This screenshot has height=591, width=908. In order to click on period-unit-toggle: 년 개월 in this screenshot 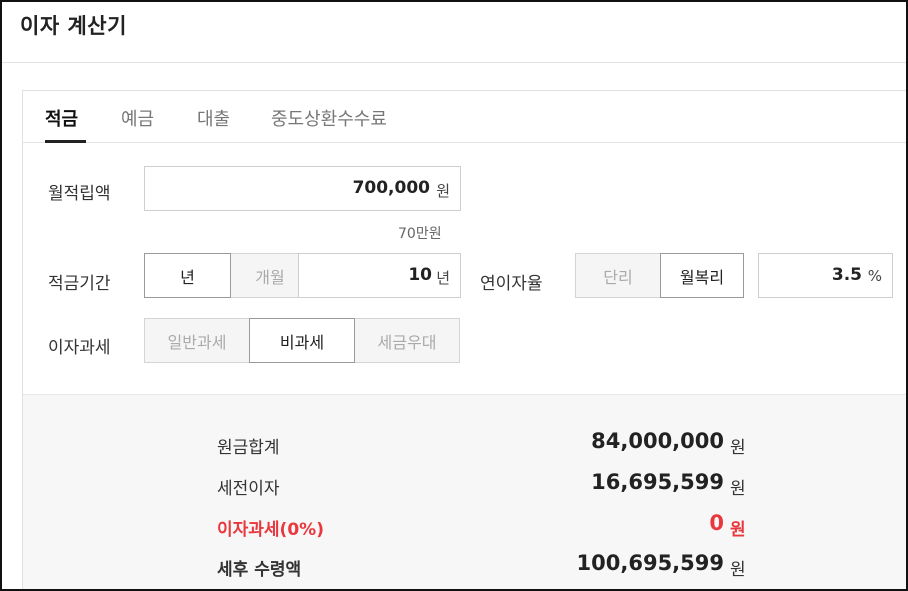, I will do `click(227, 275)`.